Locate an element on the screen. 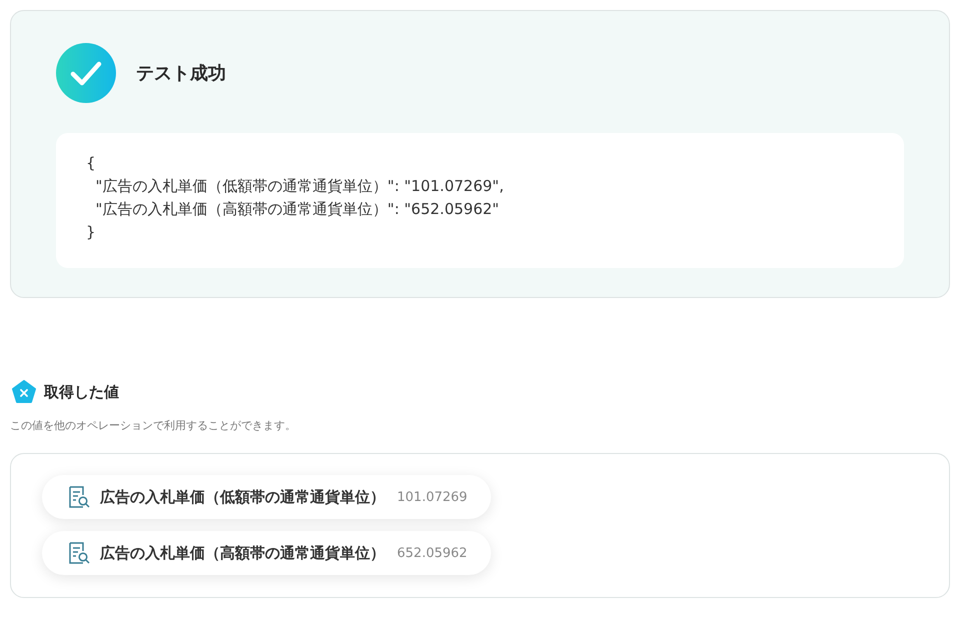 The width and height of the screenshot is (970, 620). value-chip: 広告の入札単価（高額帯の通常通貨単位） 652.05962 is located at coordinates (267, 553).